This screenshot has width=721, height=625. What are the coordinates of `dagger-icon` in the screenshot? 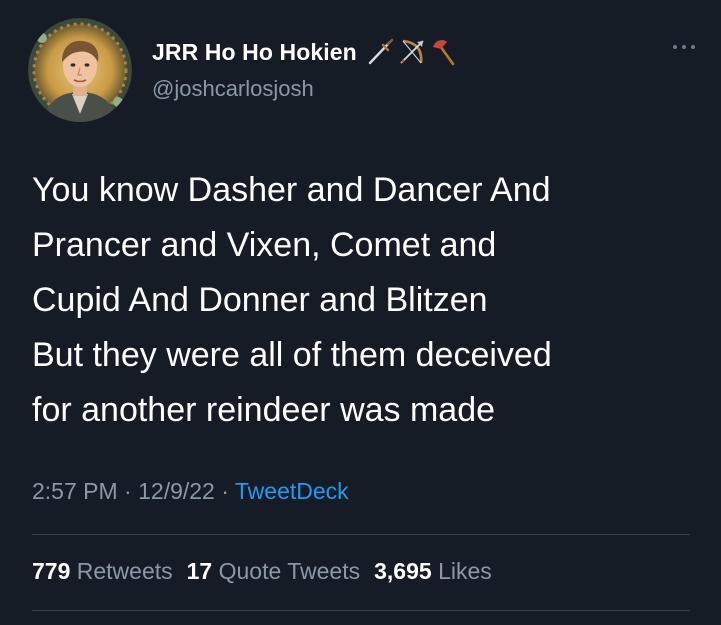 It's located at (380, 52).